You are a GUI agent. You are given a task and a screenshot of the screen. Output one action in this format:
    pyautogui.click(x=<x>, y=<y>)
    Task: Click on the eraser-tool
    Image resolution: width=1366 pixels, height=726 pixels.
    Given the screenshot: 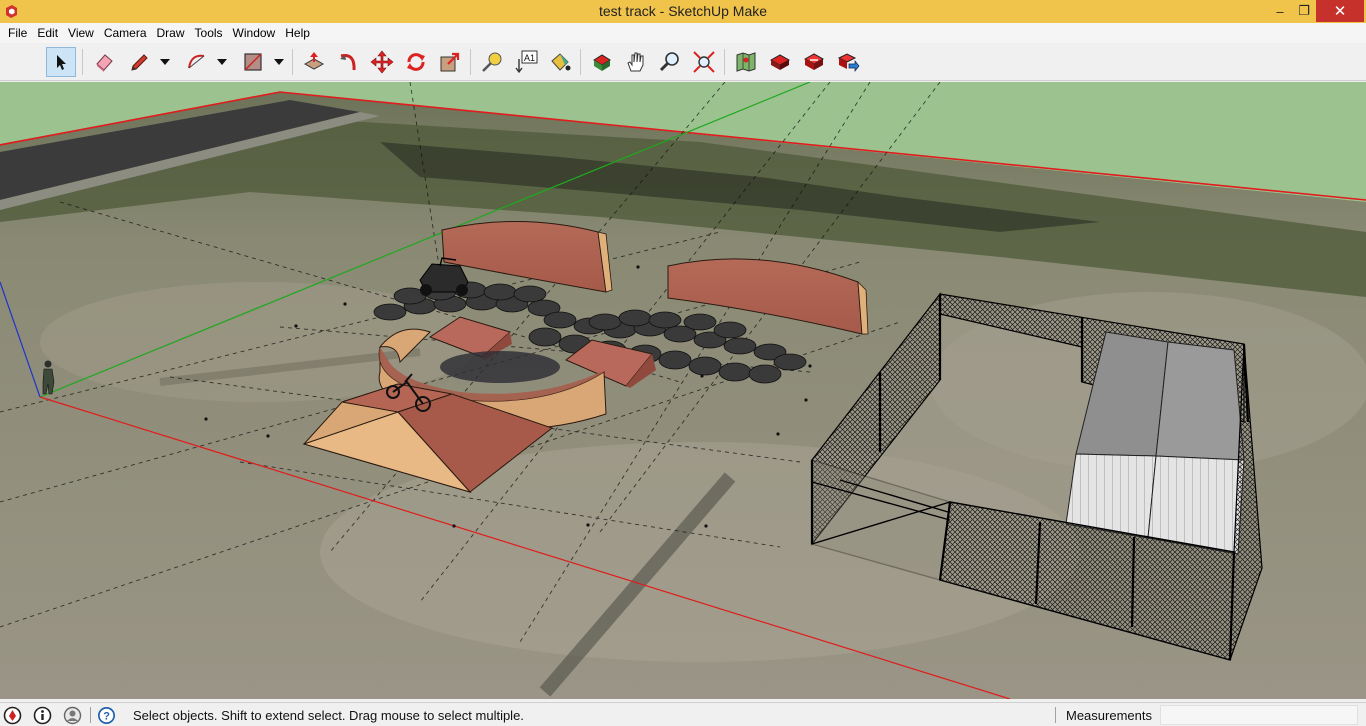 What is the action you would take?
    pyautogui.click(x=104, y=62)
    